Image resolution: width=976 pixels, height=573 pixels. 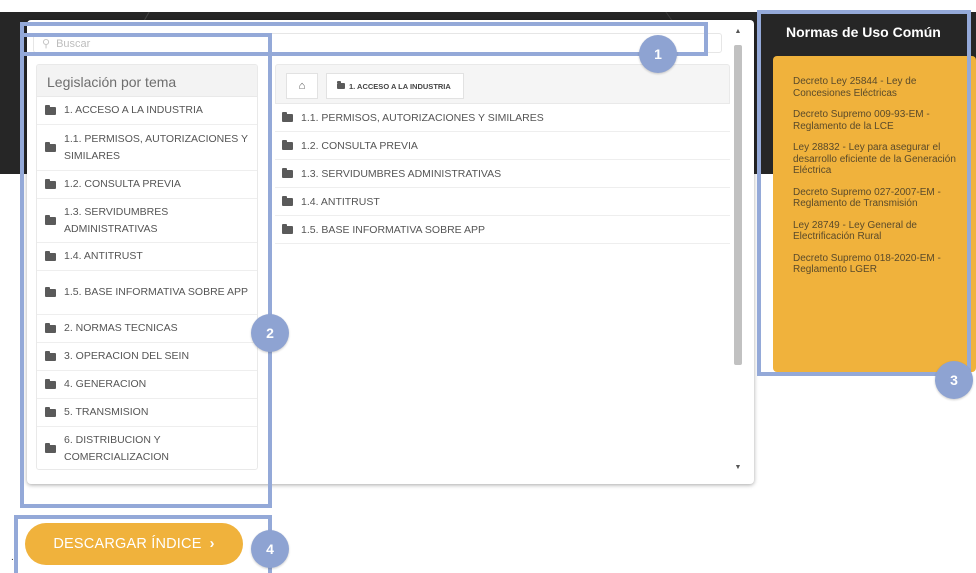 What do you see at coordinates (658, 54) in the screenshot?
I see `annotation-badge-1: 1` at bounding box center [658, 54].